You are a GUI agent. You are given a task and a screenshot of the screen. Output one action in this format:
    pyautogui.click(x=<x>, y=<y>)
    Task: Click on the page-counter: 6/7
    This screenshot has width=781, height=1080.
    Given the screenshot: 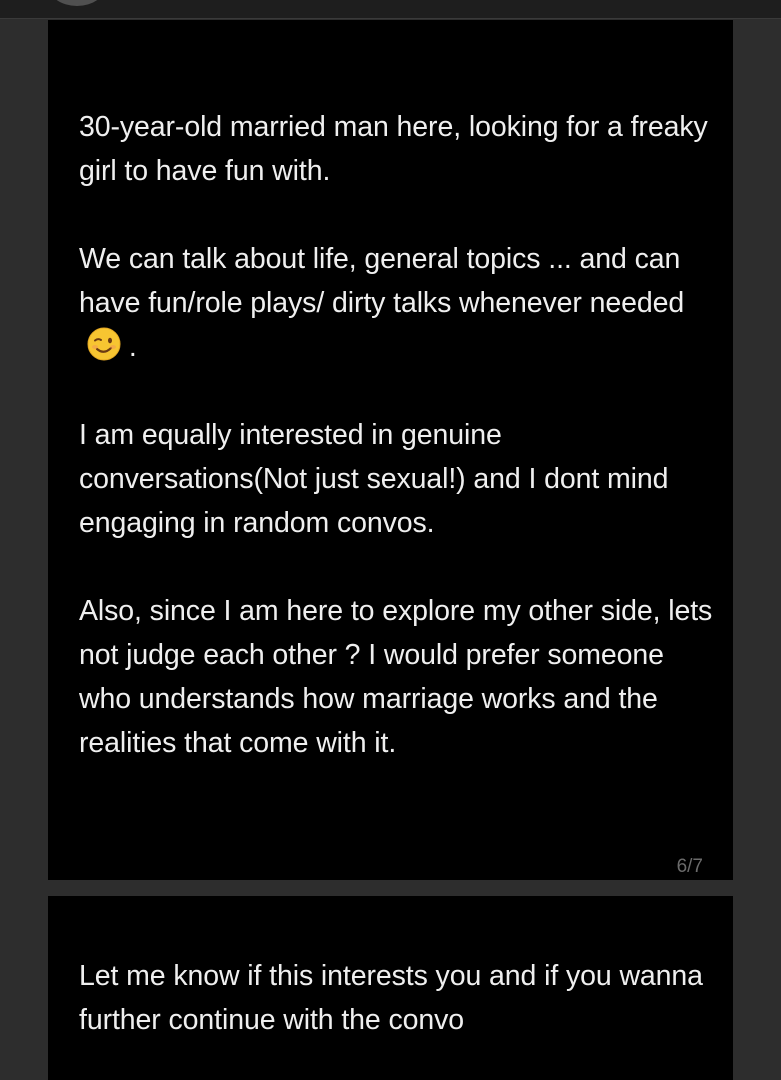 What is the action you would take?
    pyautogui.click(x=689, y=866)
    